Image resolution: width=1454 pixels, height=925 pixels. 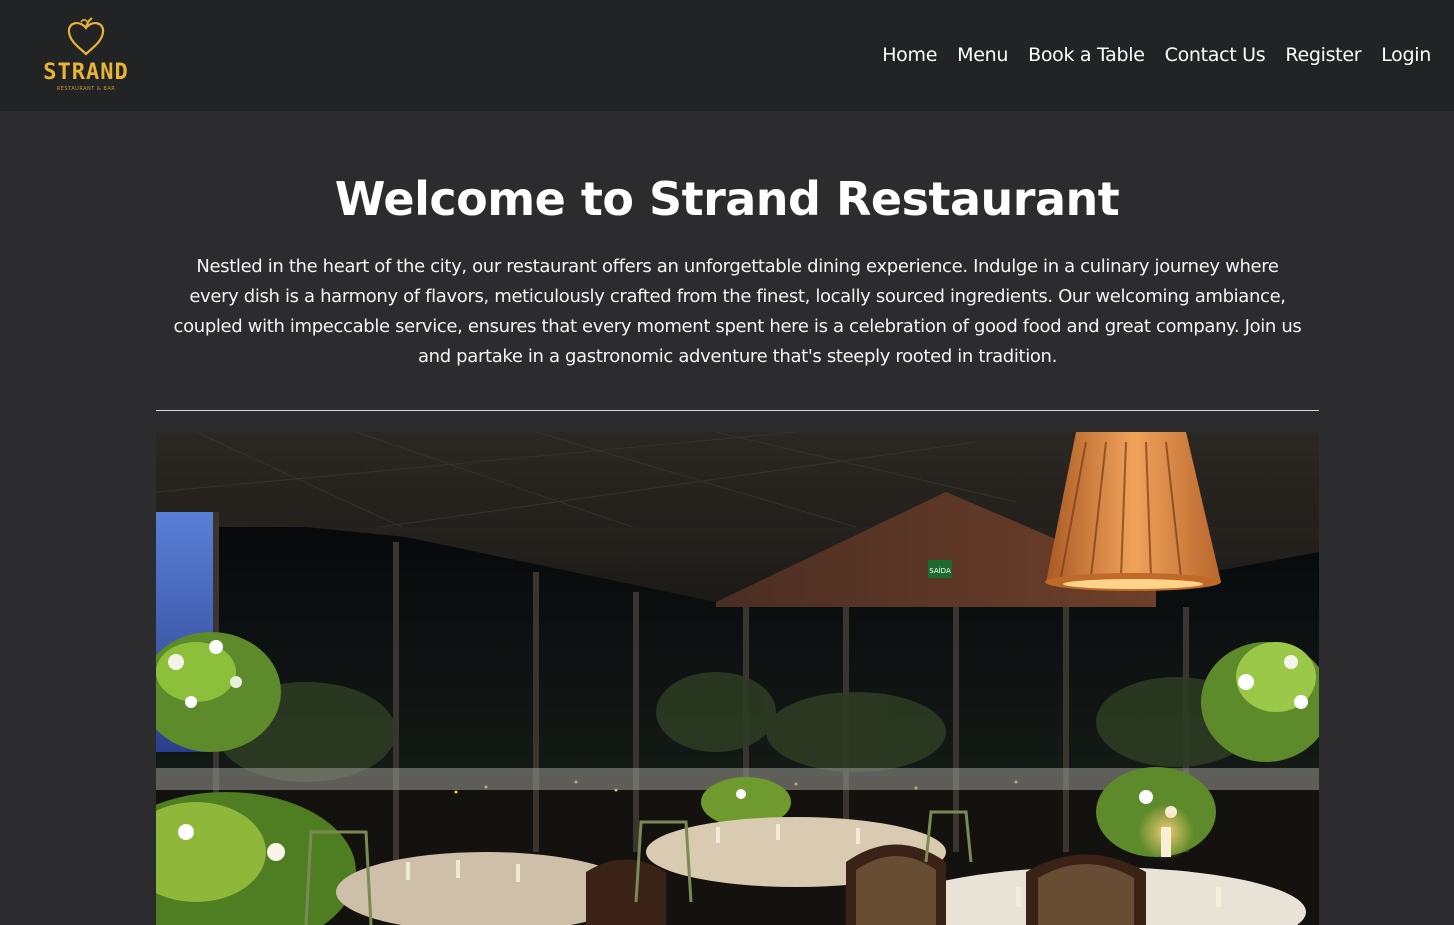 What do you see at coordinates (909, 55) in the screenshot?
I see `nav-link-home: Home` at bounding box center [909, 55].